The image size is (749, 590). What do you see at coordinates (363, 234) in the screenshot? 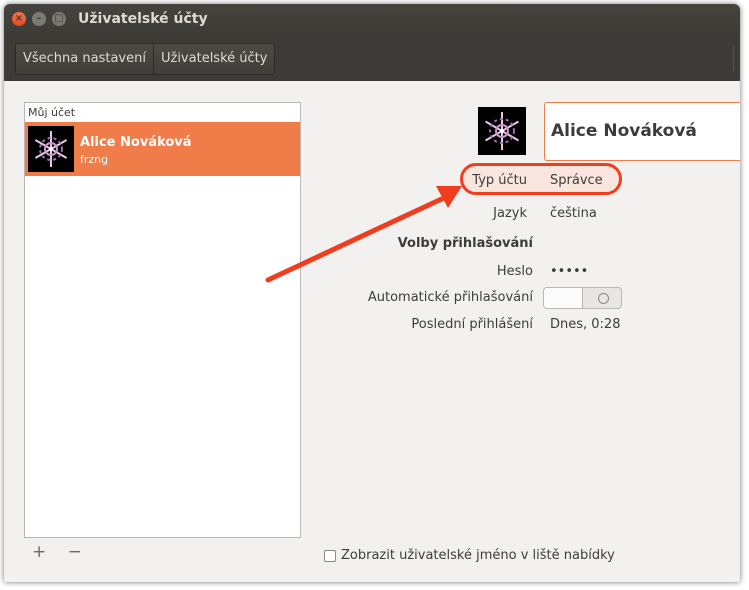
I see `annotation-arrow-icon` at bounding box center [363, 234].